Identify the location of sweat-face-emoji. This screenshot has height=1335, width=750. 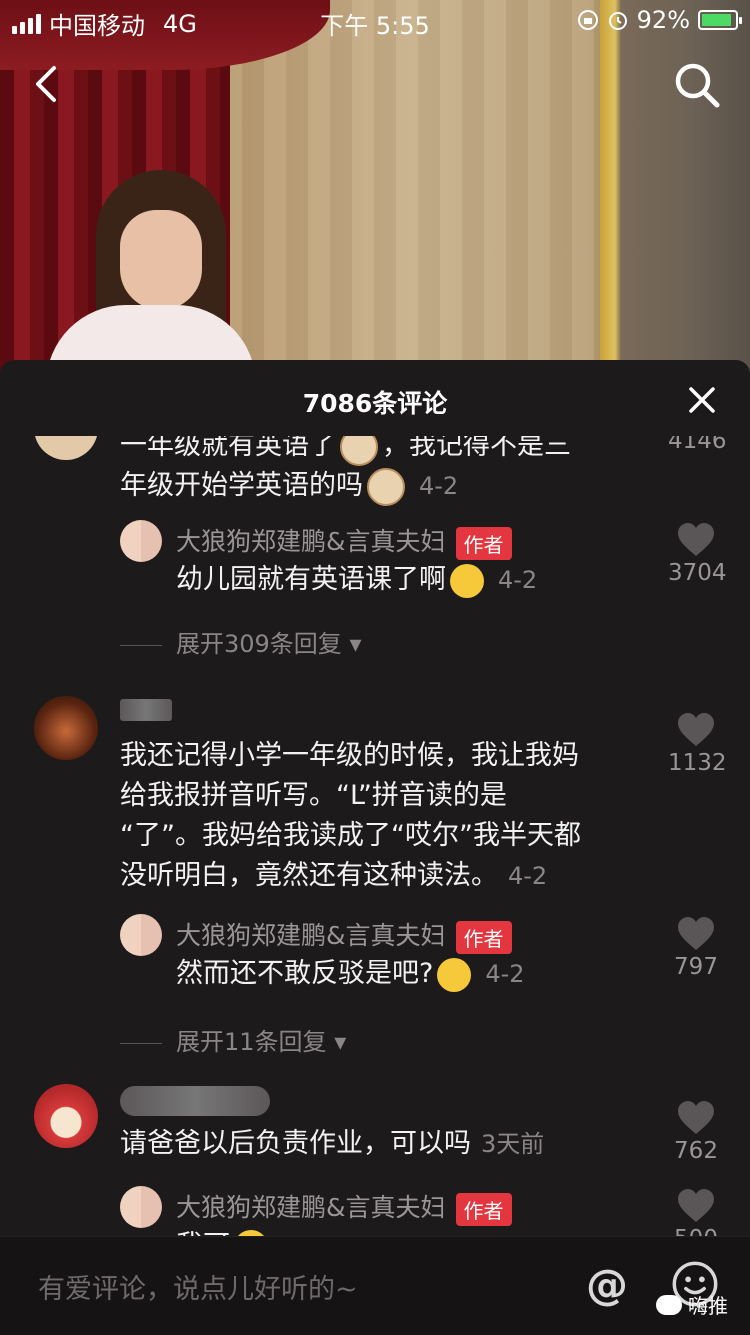
(467, 580).